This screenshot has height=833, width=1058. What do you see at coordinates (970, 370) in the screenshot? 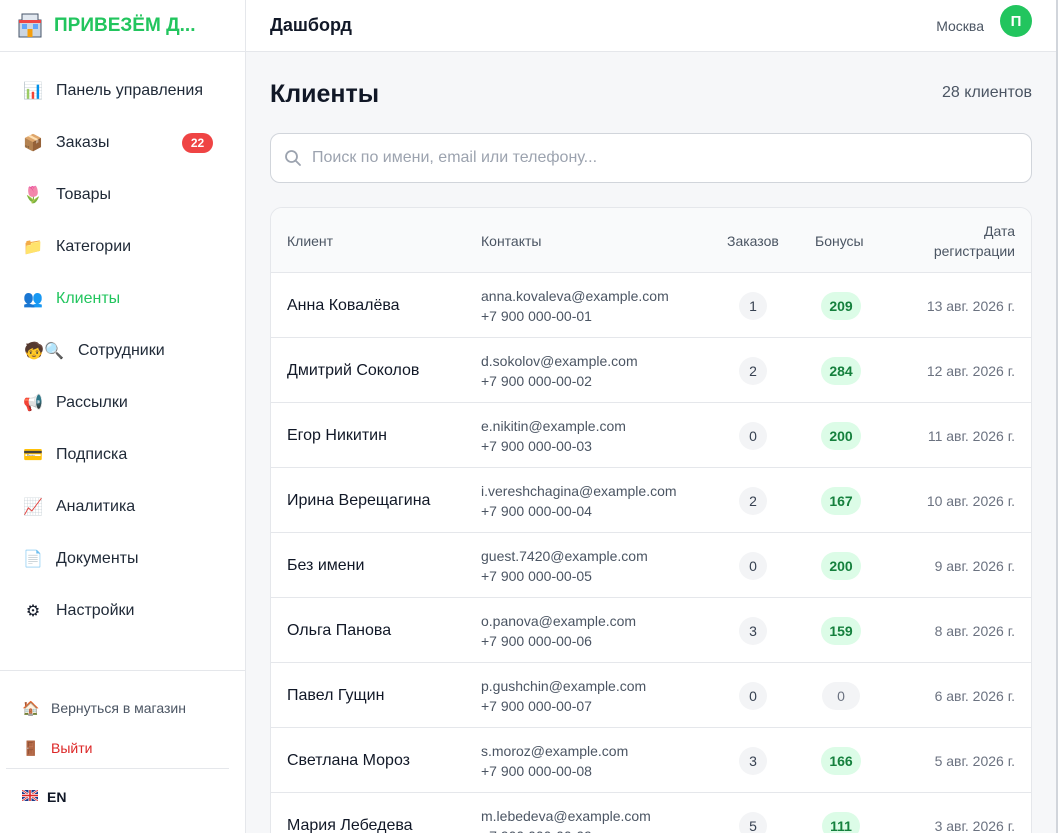
I see `registration-date: 12 авг. 2026 г.` at bounding box center [970, 370].